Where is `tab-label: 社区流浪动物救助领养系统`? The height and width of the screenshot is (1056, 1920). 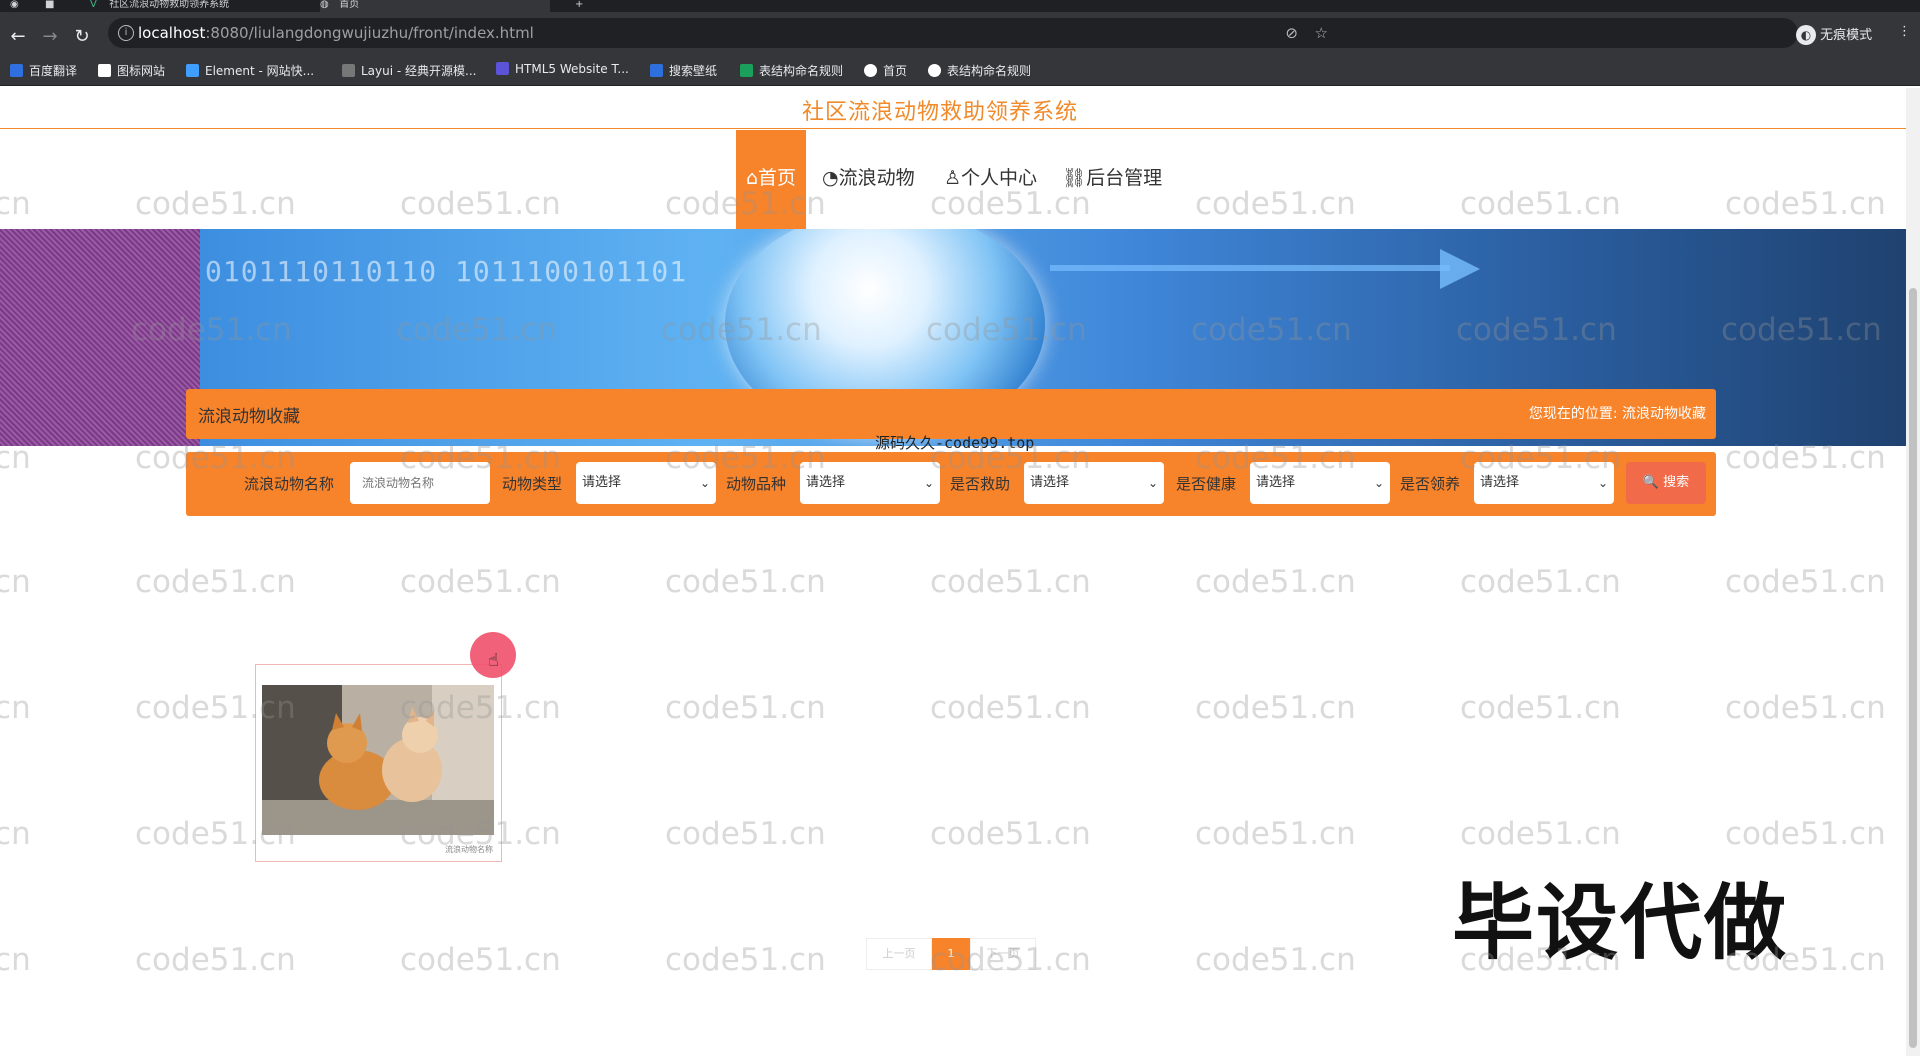 tab-label: 社区流浪动物救助领养系统 is located at coordinates (169, 5).